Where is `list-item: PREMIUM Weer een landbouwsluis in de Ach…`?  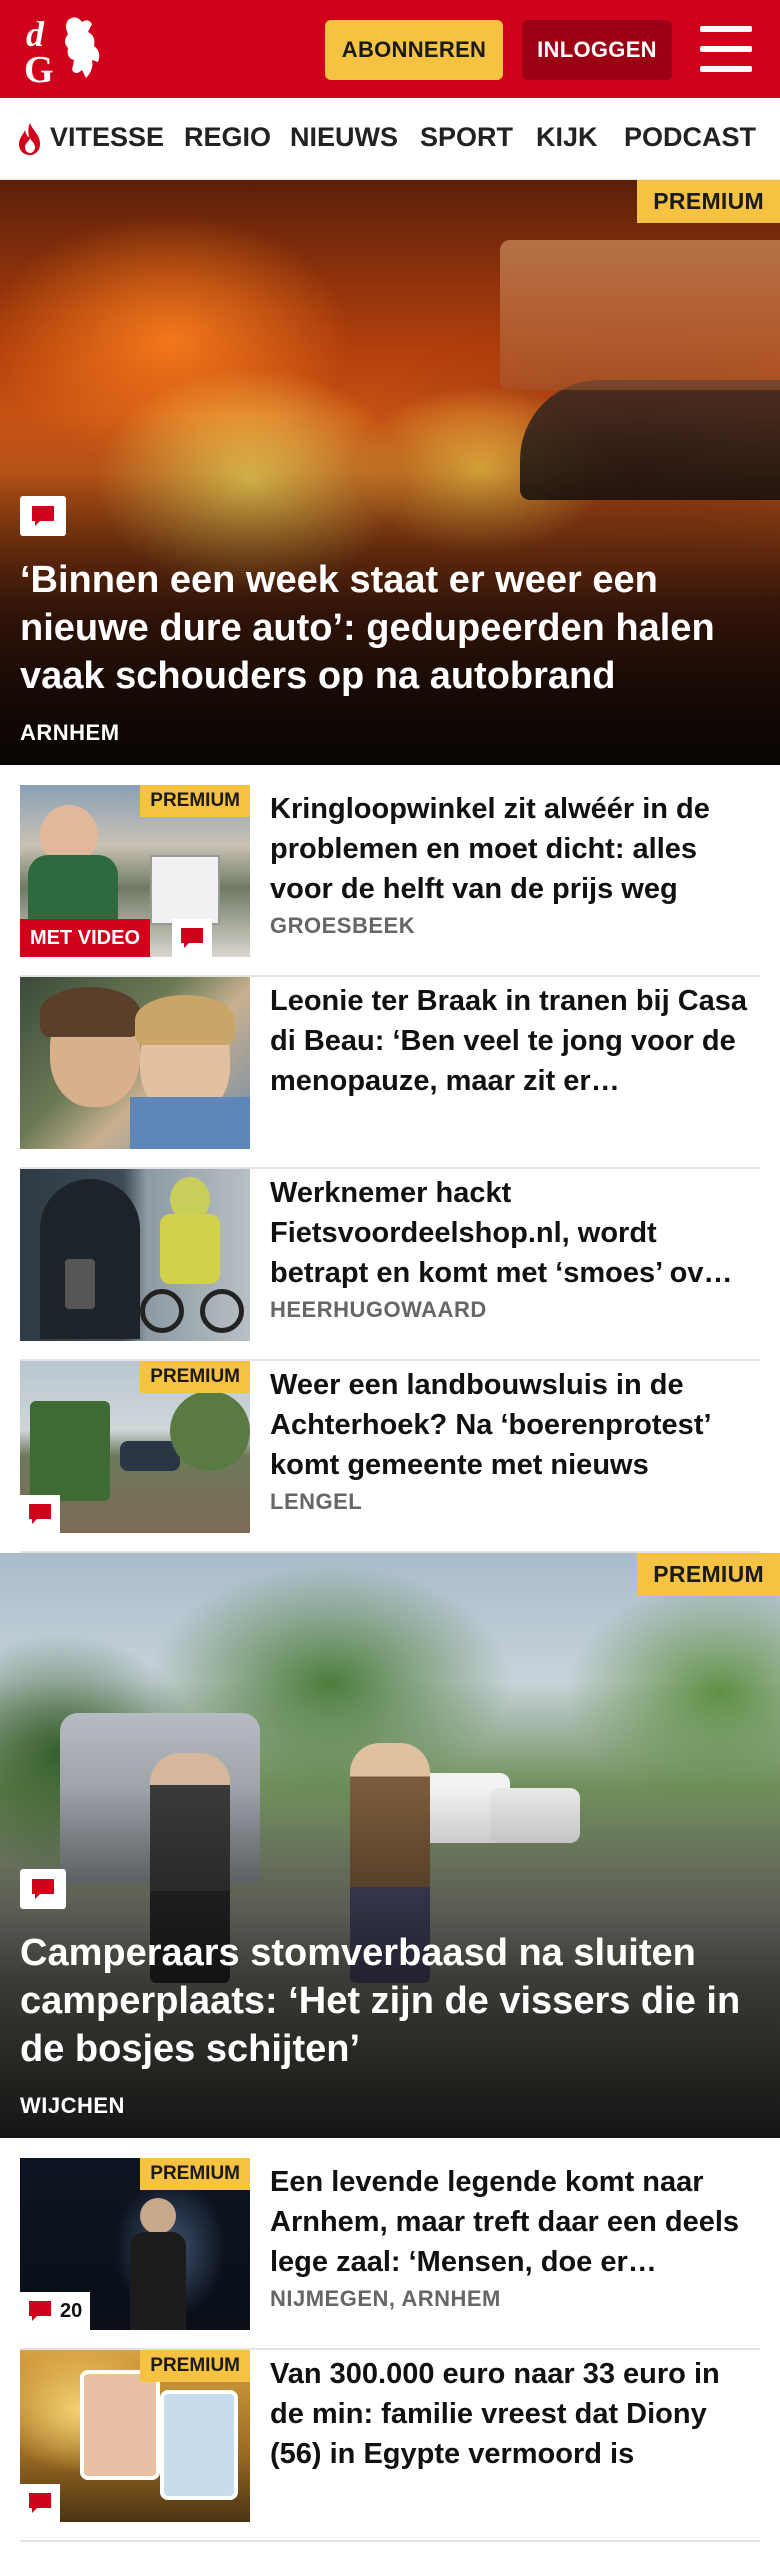 list-item: PREMIUM Weer een landbouwsluis in de Ach… is located at coordinates (390, 1457).